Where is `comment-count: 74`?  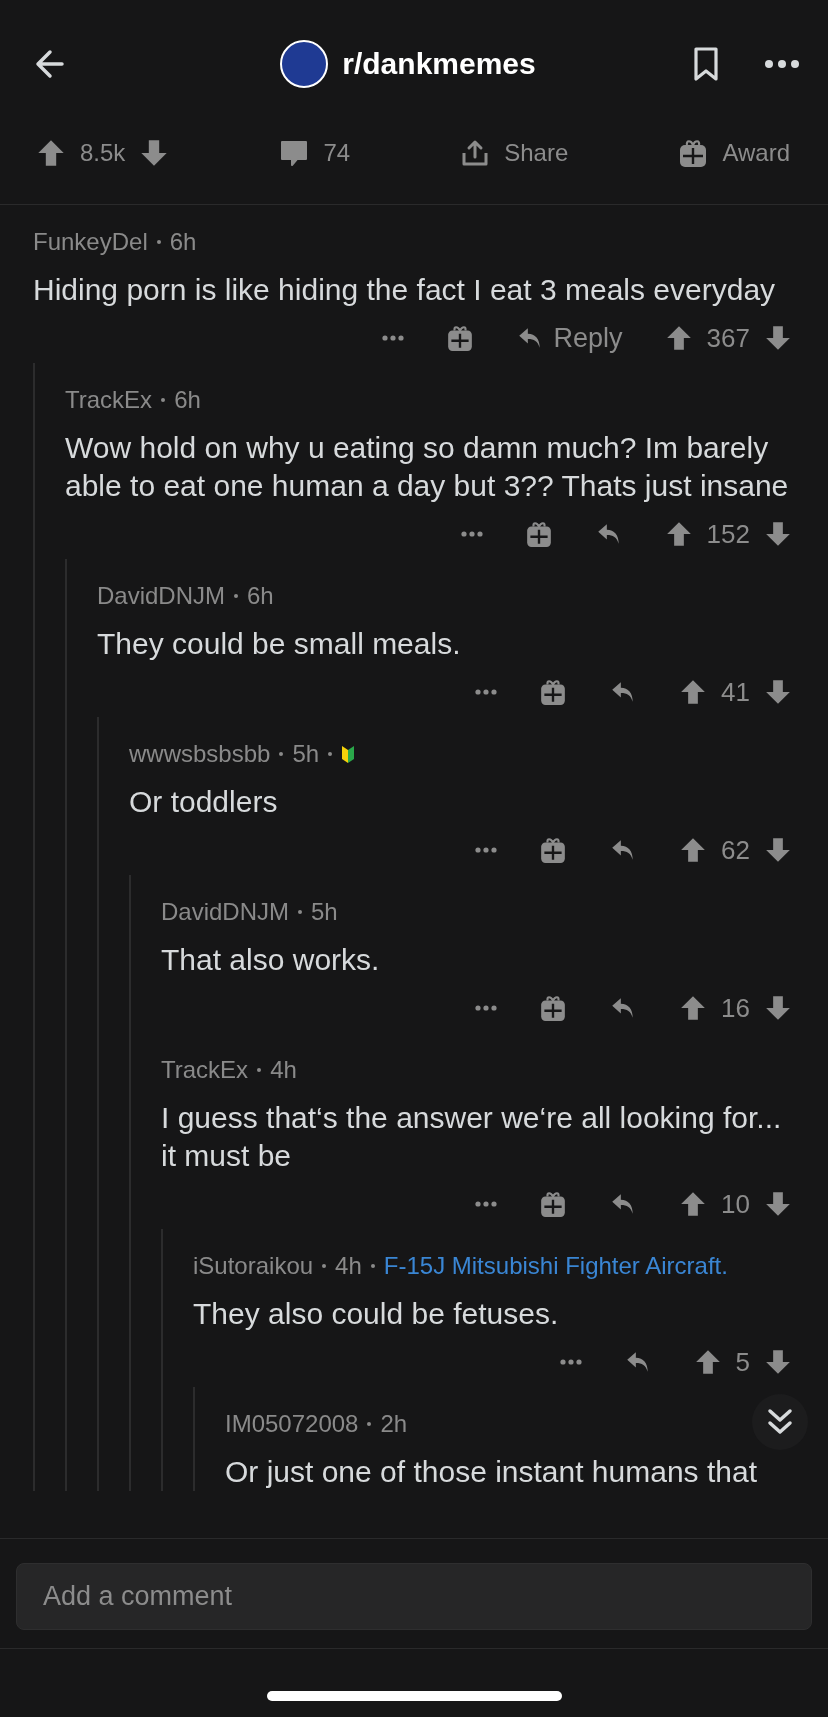
comment-count: 74 is located at coordinates (337, 153).